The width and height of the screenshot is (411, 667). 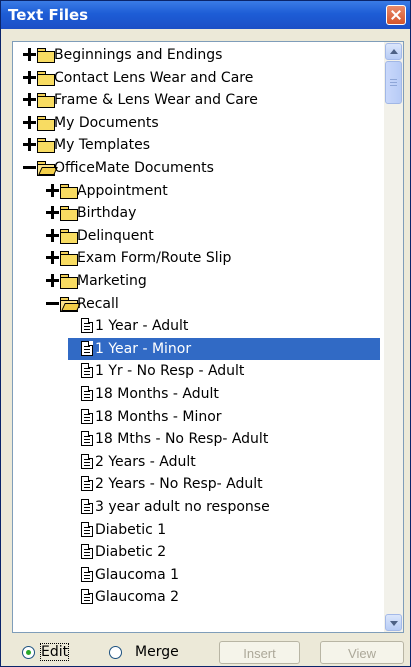 What do you see at coordinates (142, 326) in the screenshot?
I see `tree-item-label: 1 Year - Adult` at bounding box center [142, 326].